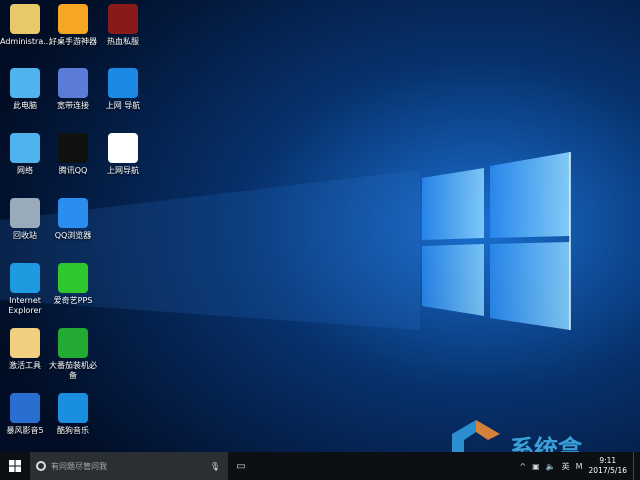 The image size is (640, 480). What do you see at coordinates (25, 365) in the screenshot?
I see `desktop-icon-label: 激活工具` at bounding box center [25, 365].